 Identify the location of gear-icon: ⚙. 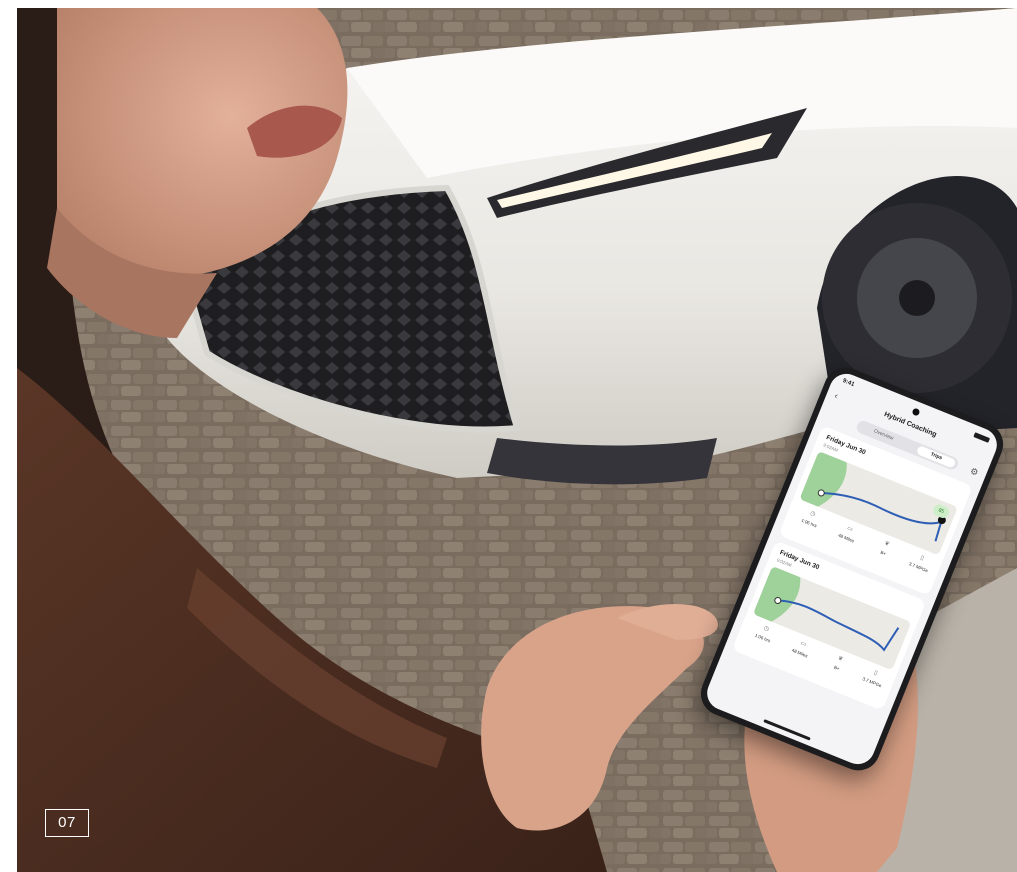
(974, 472).